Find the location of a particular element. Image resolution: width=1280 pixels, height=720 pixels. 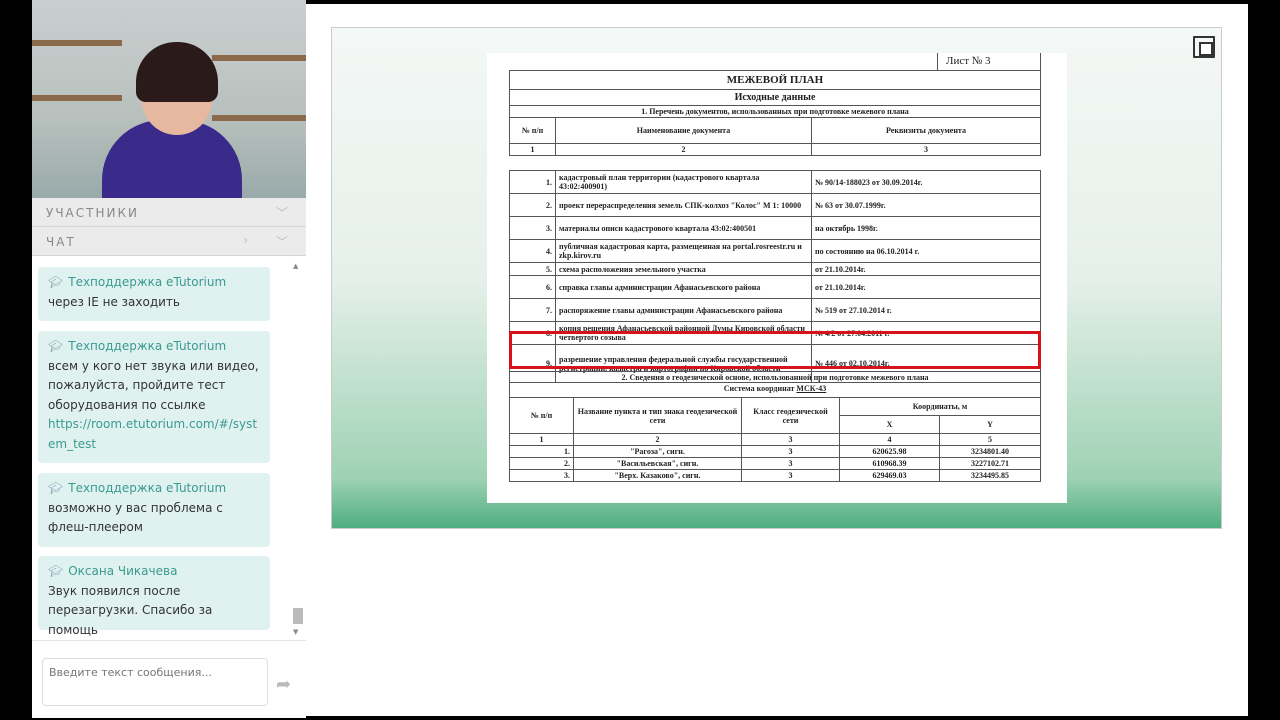

coord-system-label: Система координат is located at coordinates (759, 388).